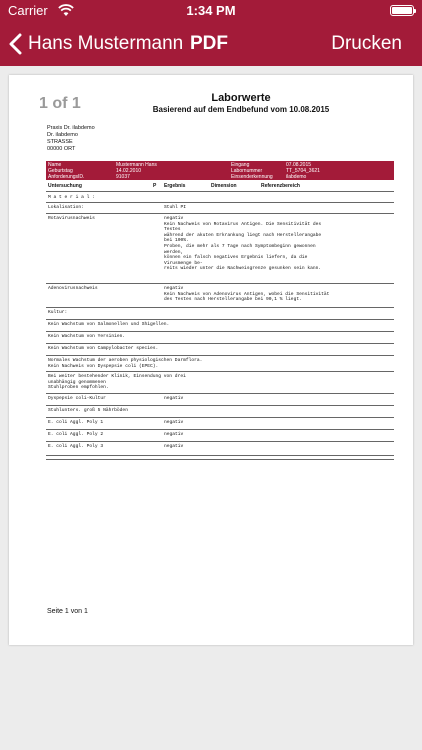 This screenshot has width=422, height=750. I want to click on row-dyspepsie-test: Dyspepsie coli-Kultur, so click(77, 398).